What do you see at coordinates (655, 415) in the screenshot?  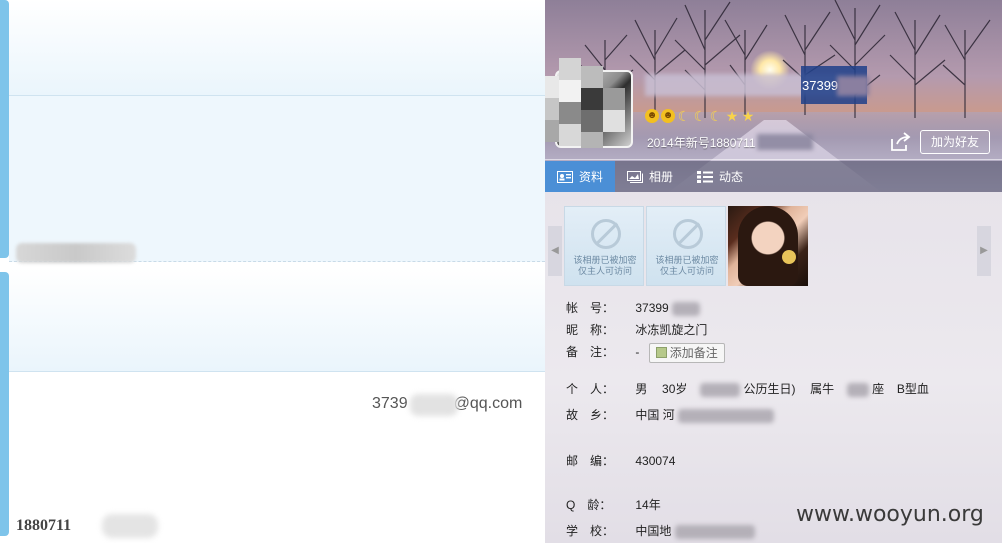 I see `info-value: 中国 河` at bounding box center [655, 415].